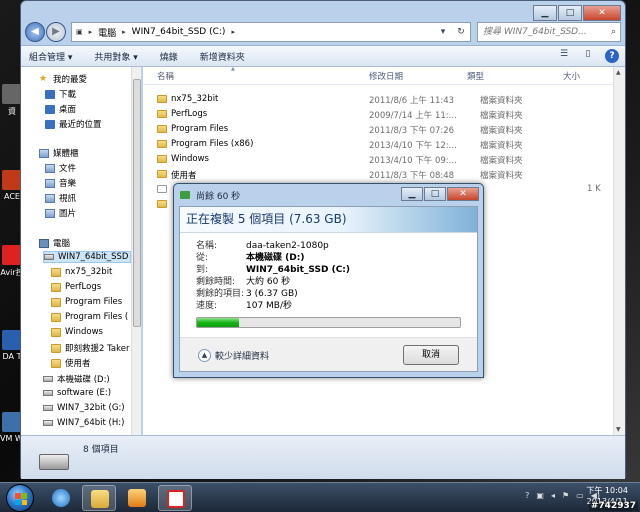  I want to click on dialog-minimize-button: ▁, so click(412, 194).